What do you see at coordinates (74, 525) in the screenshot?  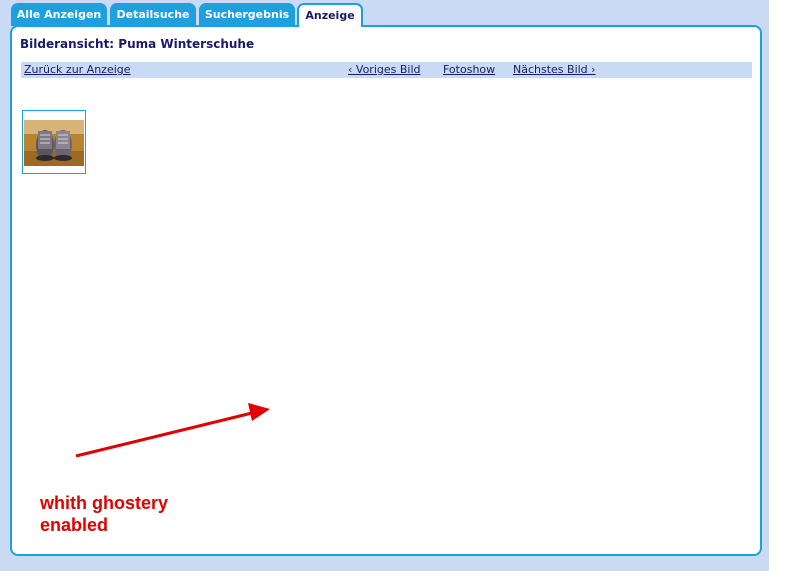 I see `annotation-line-2: enabled` at bounding box center [74, 525].